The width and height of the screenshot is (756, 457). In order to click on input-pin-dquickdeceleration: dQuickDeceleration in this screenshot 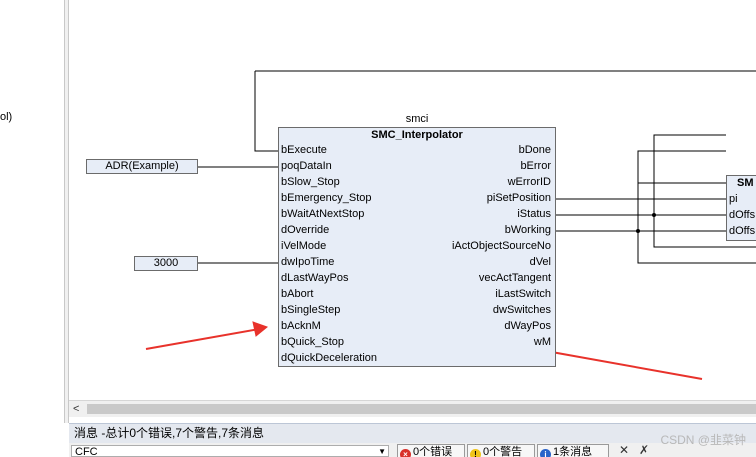, I will do `click(329, 358)`.